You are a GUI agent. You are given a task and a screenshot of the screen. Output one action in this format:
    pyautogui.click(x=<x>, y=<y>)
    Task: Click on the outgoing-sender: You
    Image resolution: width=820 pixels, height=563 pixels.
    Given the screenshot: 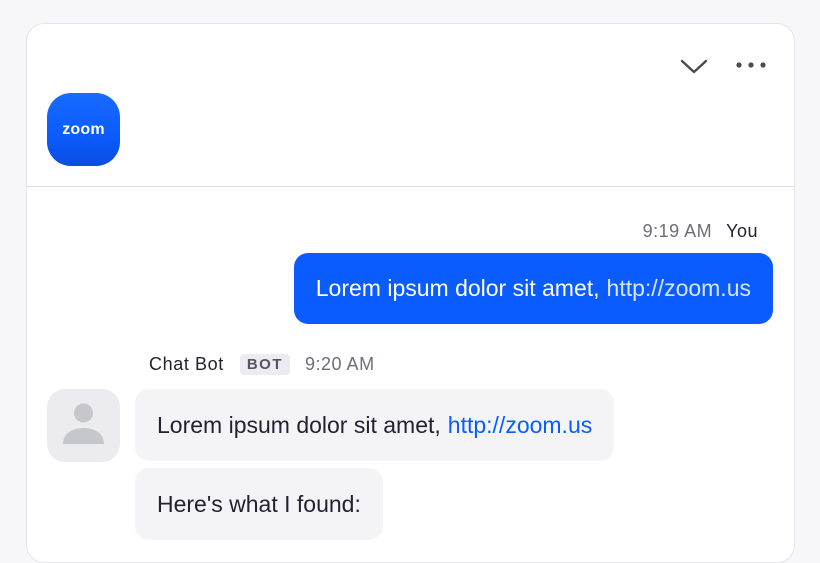 What is the action you would take?
    pyautogui.click(x=742, y=231)
    